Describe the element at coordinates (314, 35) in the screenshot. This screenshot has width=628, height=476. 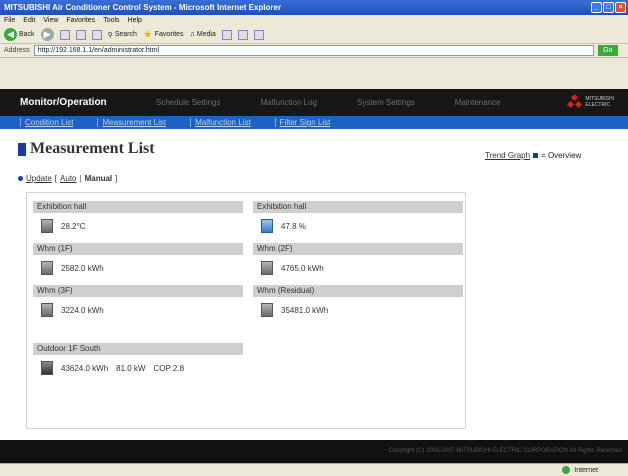
I see `browser-toolbar: ◀ Back ▶ ⚲ Search ★ Favorites ♫ Media` at that location.